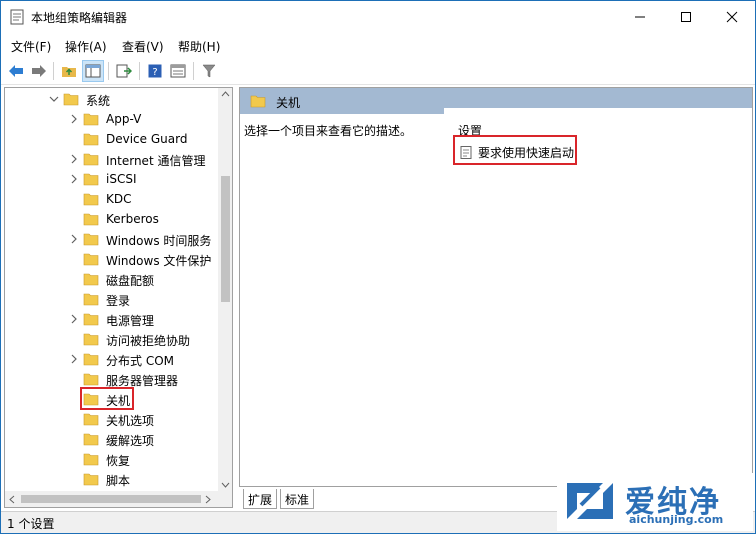 Image resolution: width=756 pixels, height=534 pixels. What do you see at coordinates (31, 46) in the screenshot?
I see `menu-file: 文件(F)` at bounding box center [31, 46].